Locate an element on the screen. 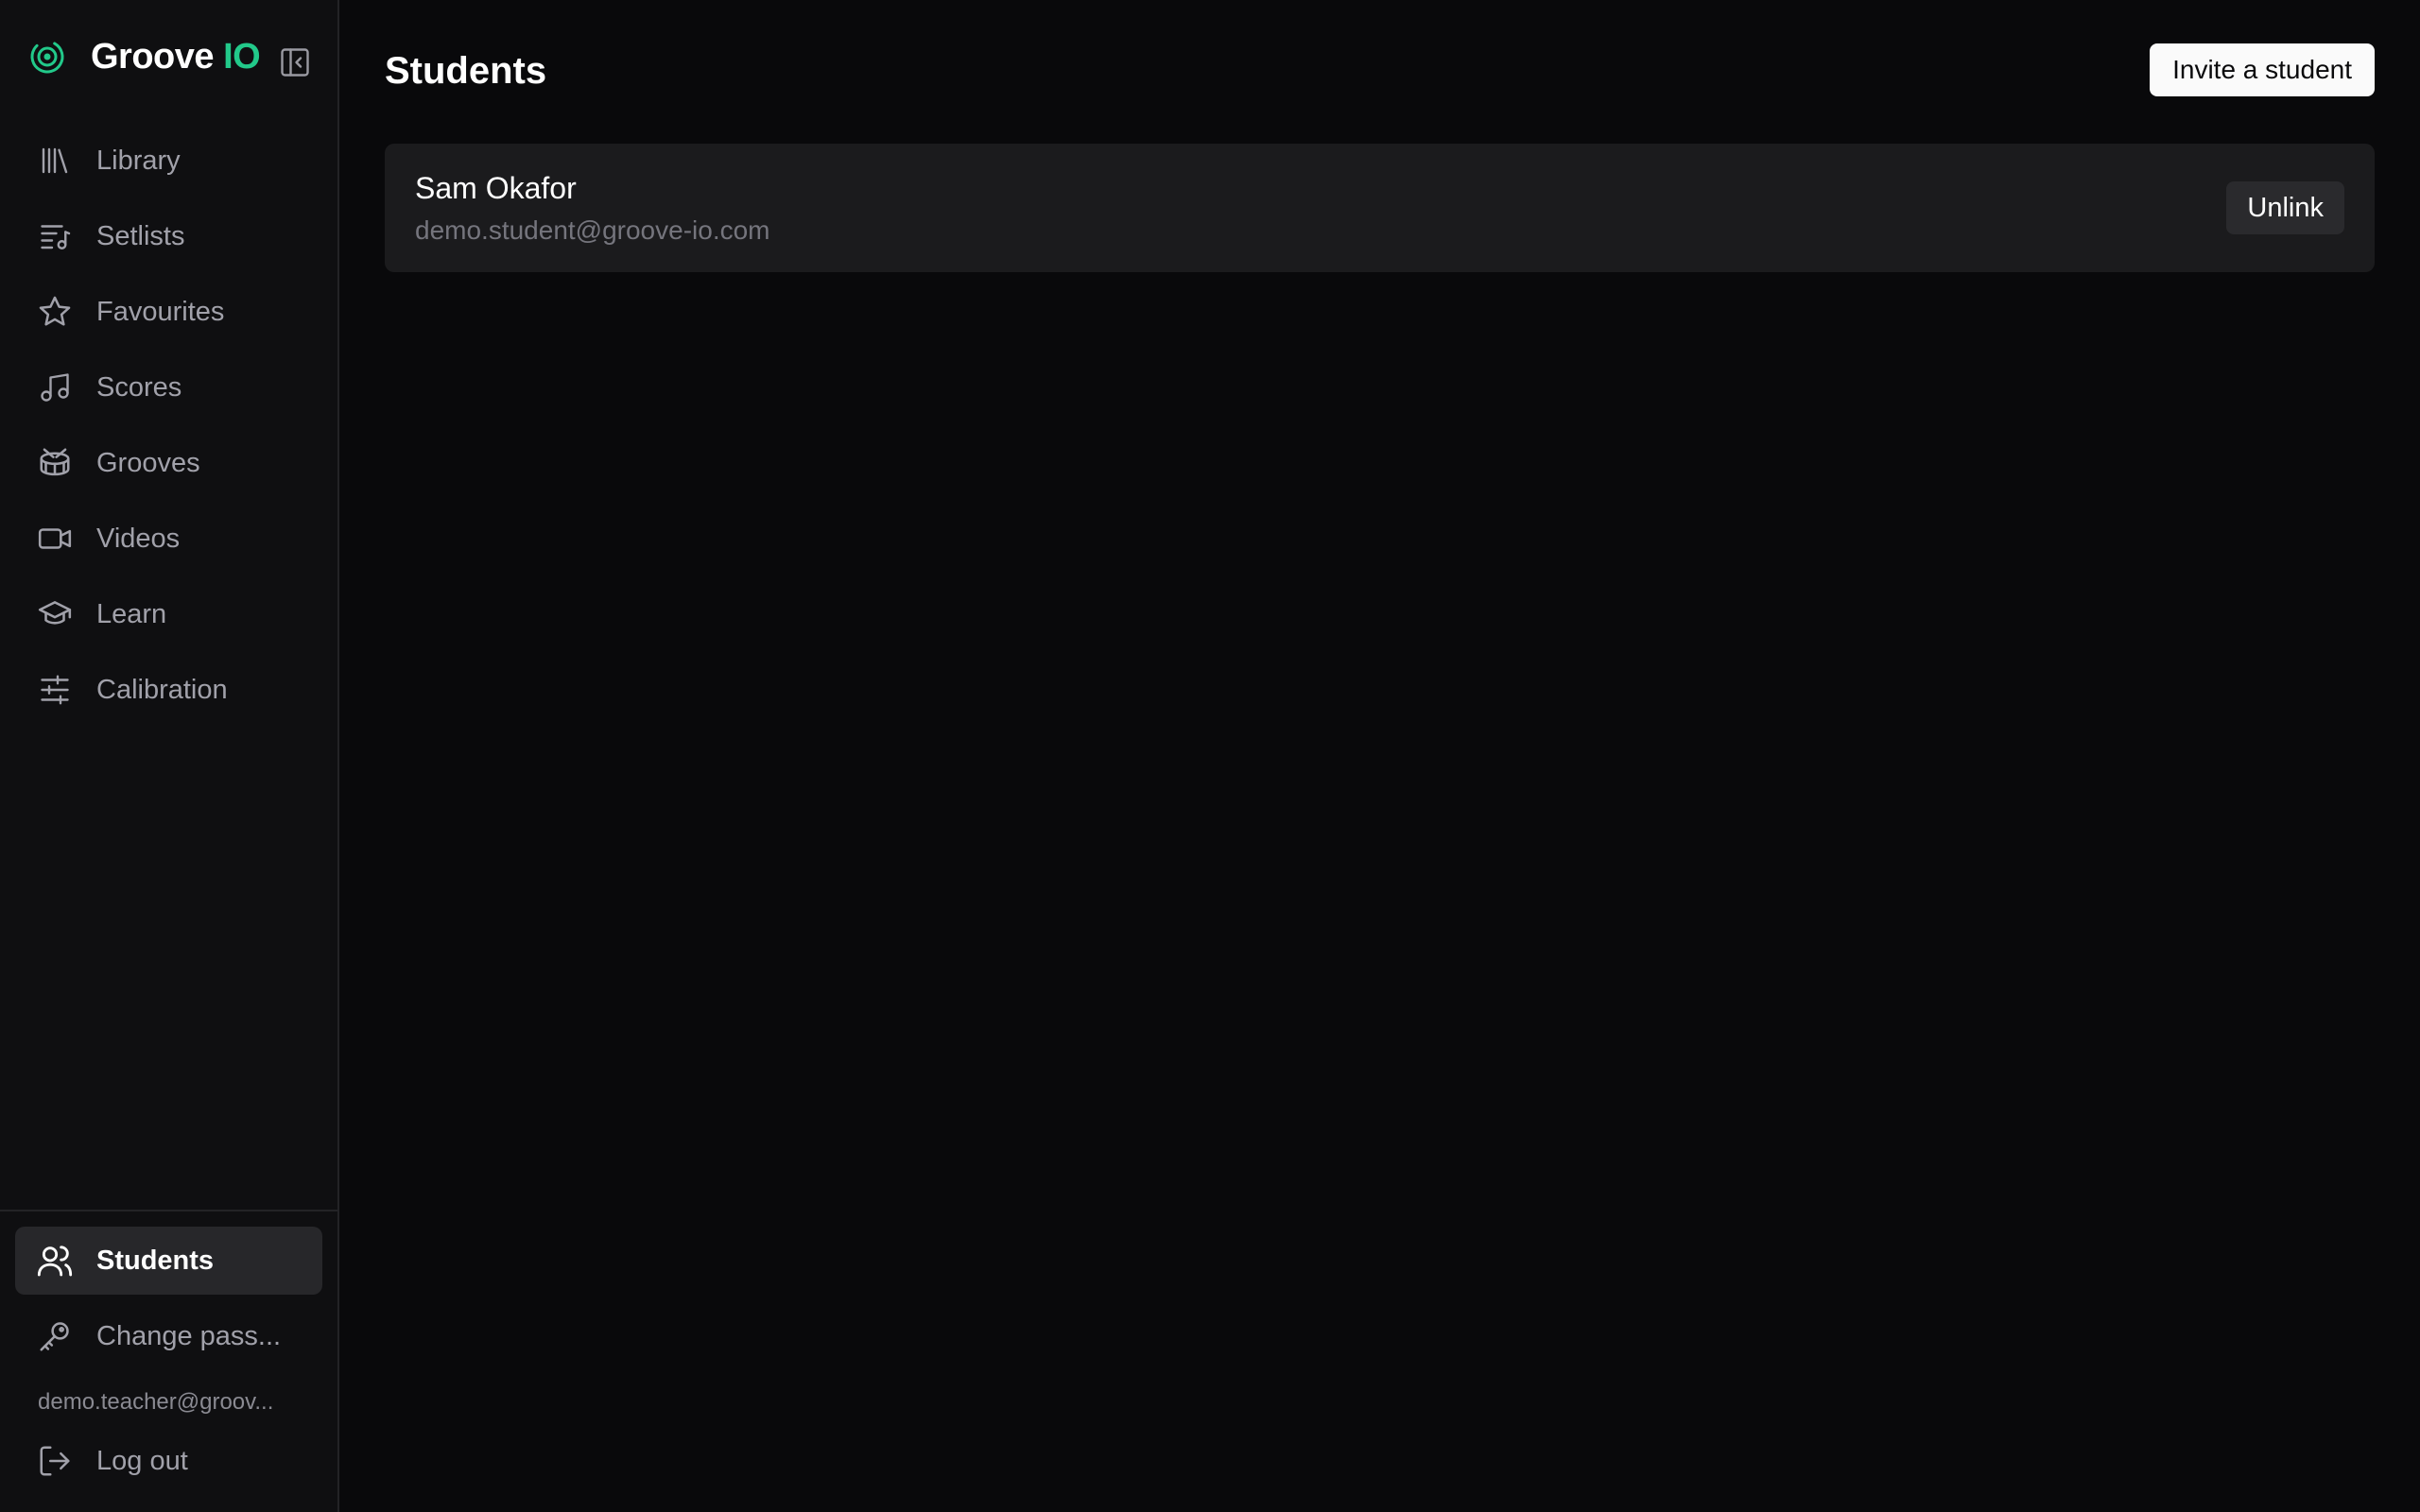  key-icon is located at coordinates (55, 1336).